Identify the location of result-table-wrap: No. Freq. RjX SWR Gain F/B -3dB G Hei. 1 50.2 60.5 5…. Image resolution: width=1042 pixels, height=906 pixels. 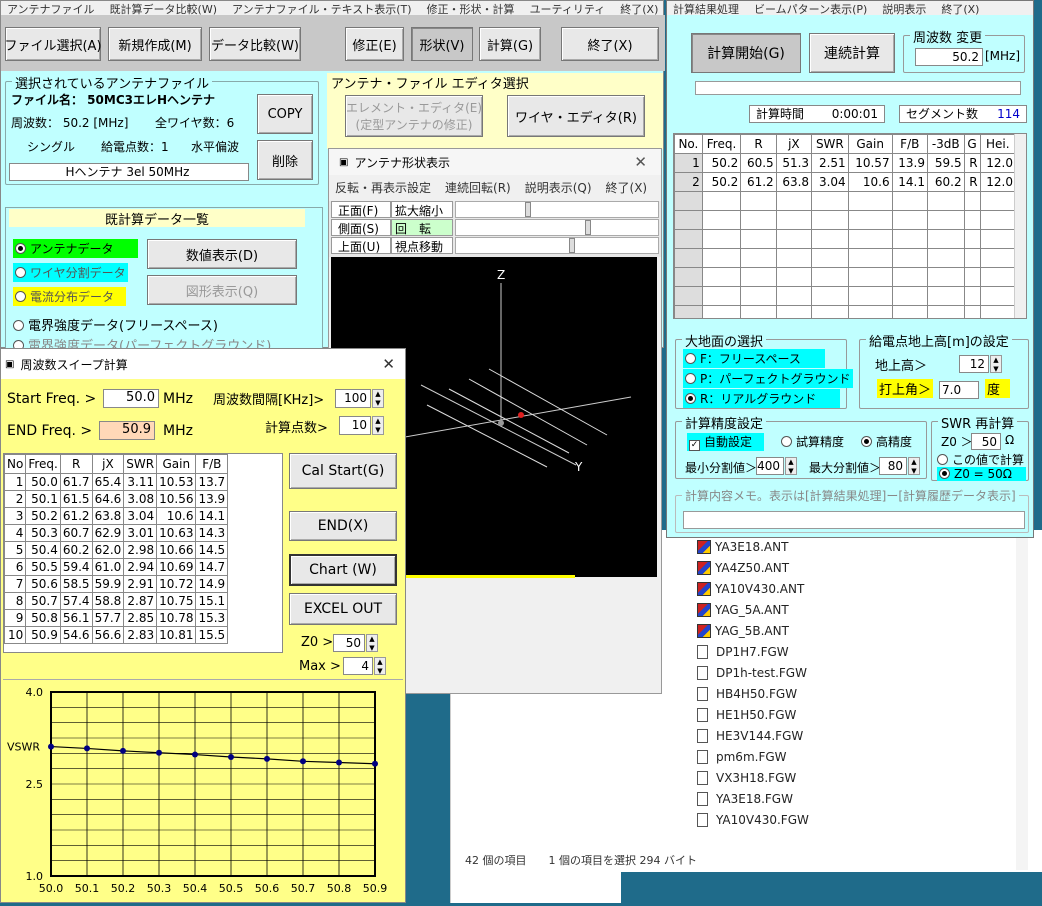
(850, 226).